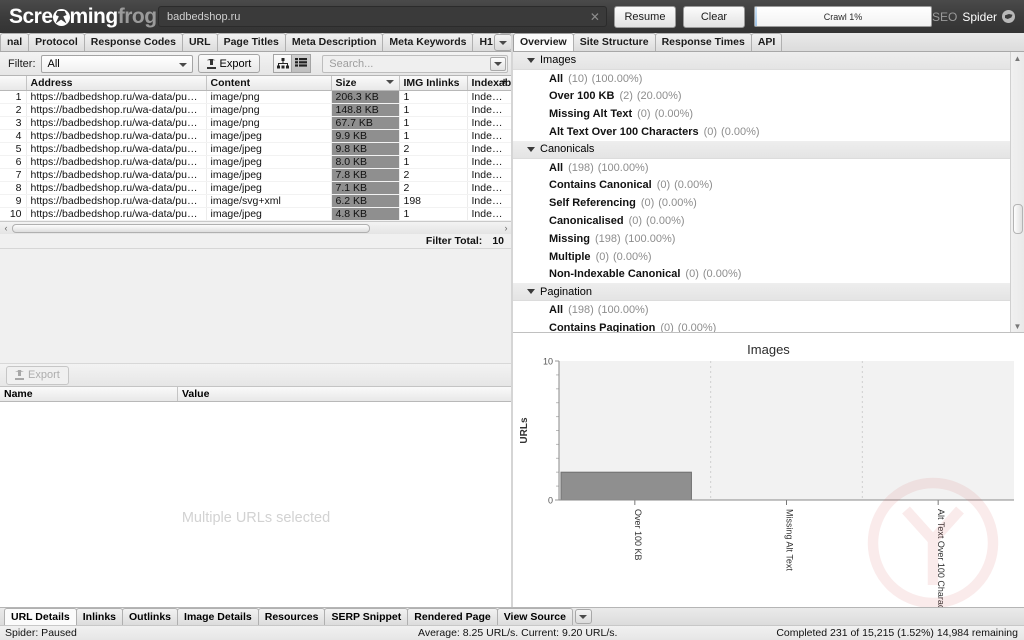  I want to click on cell-size: 4.8 KB, so click(365, 214).